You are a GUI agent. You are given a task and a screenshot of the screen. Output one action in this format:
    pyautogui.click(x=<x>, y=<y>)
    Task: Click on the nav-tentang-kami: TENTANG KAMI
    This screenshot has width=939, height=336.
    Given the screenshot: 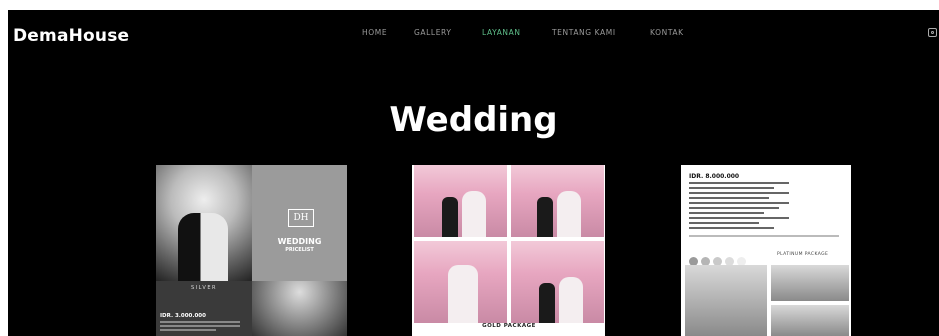 What is the action you would take?
    pyautogui.click(x=584, y=32)
    